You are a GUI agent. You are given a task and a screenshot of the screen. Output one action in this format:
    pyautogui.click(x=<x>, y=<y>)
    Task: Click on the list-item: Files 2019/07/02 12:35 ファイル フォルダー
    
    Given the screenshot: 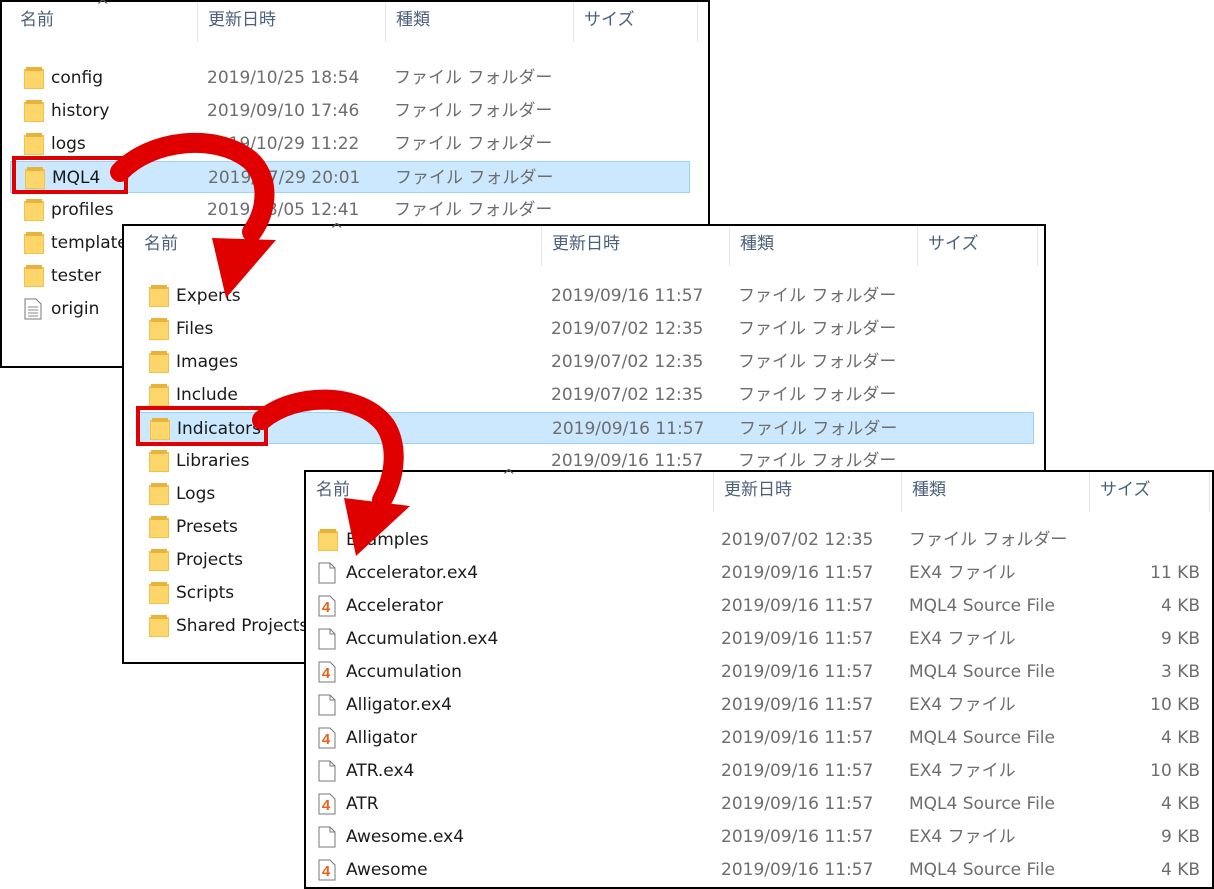 What is the action you would take?
    pyautogui.click(x=584, y=329)
    